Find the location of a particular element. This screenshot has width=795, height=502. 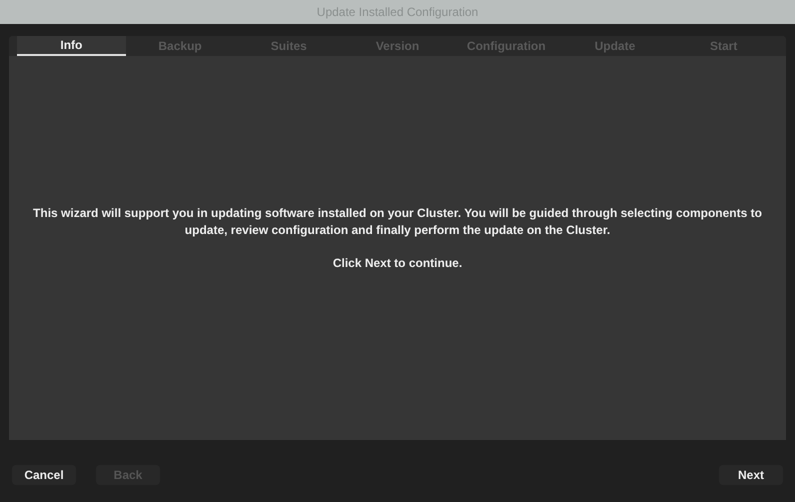

wizard-tab: Info is located at coordinates (71, 46).